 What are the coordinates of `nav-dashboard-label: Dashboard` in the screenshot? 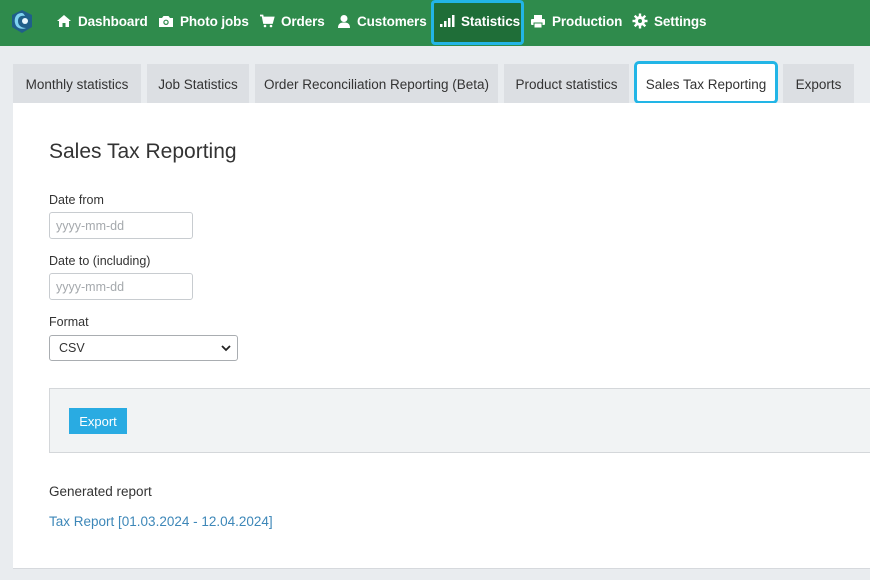 It's located at (113, 21).